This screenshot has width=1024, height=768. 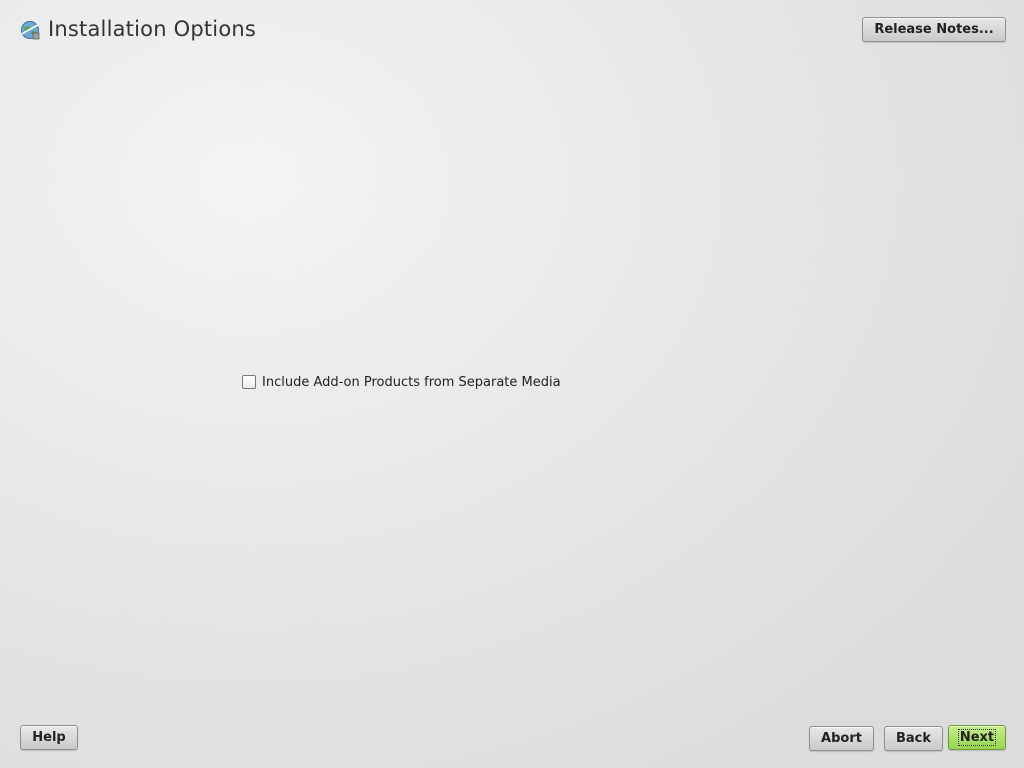 I want to click on help-button: Help, so click(x=49, y=737).